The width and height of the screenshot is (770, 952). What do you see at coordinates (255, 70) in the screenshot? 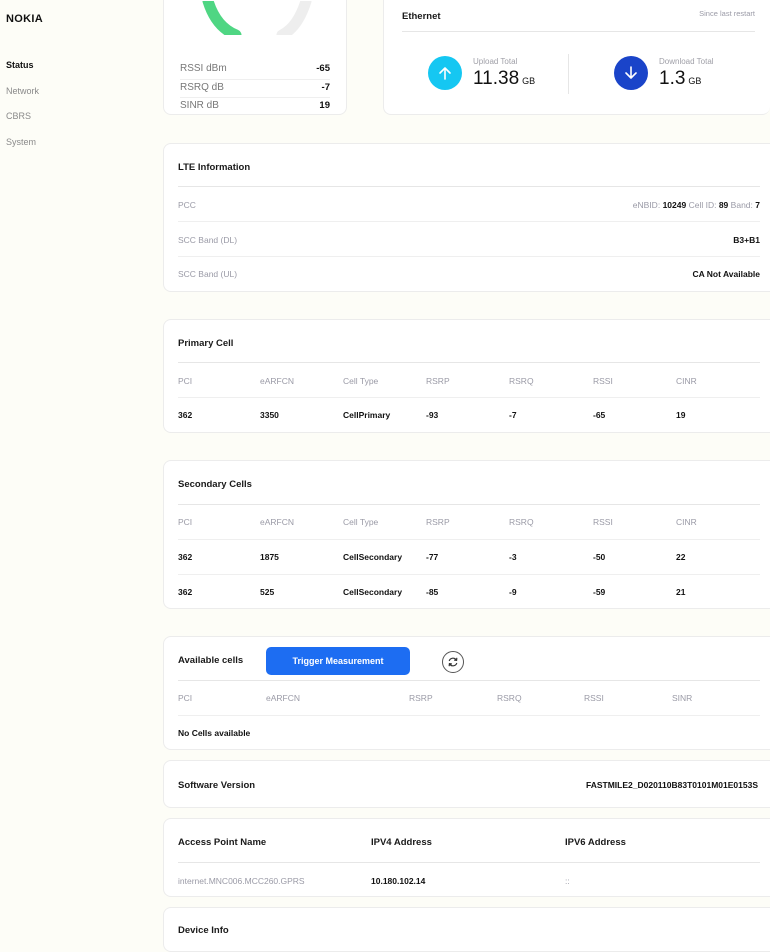
I see `signal-row-rssi: RSSI dBm -65` at bounding box center [255, 70].